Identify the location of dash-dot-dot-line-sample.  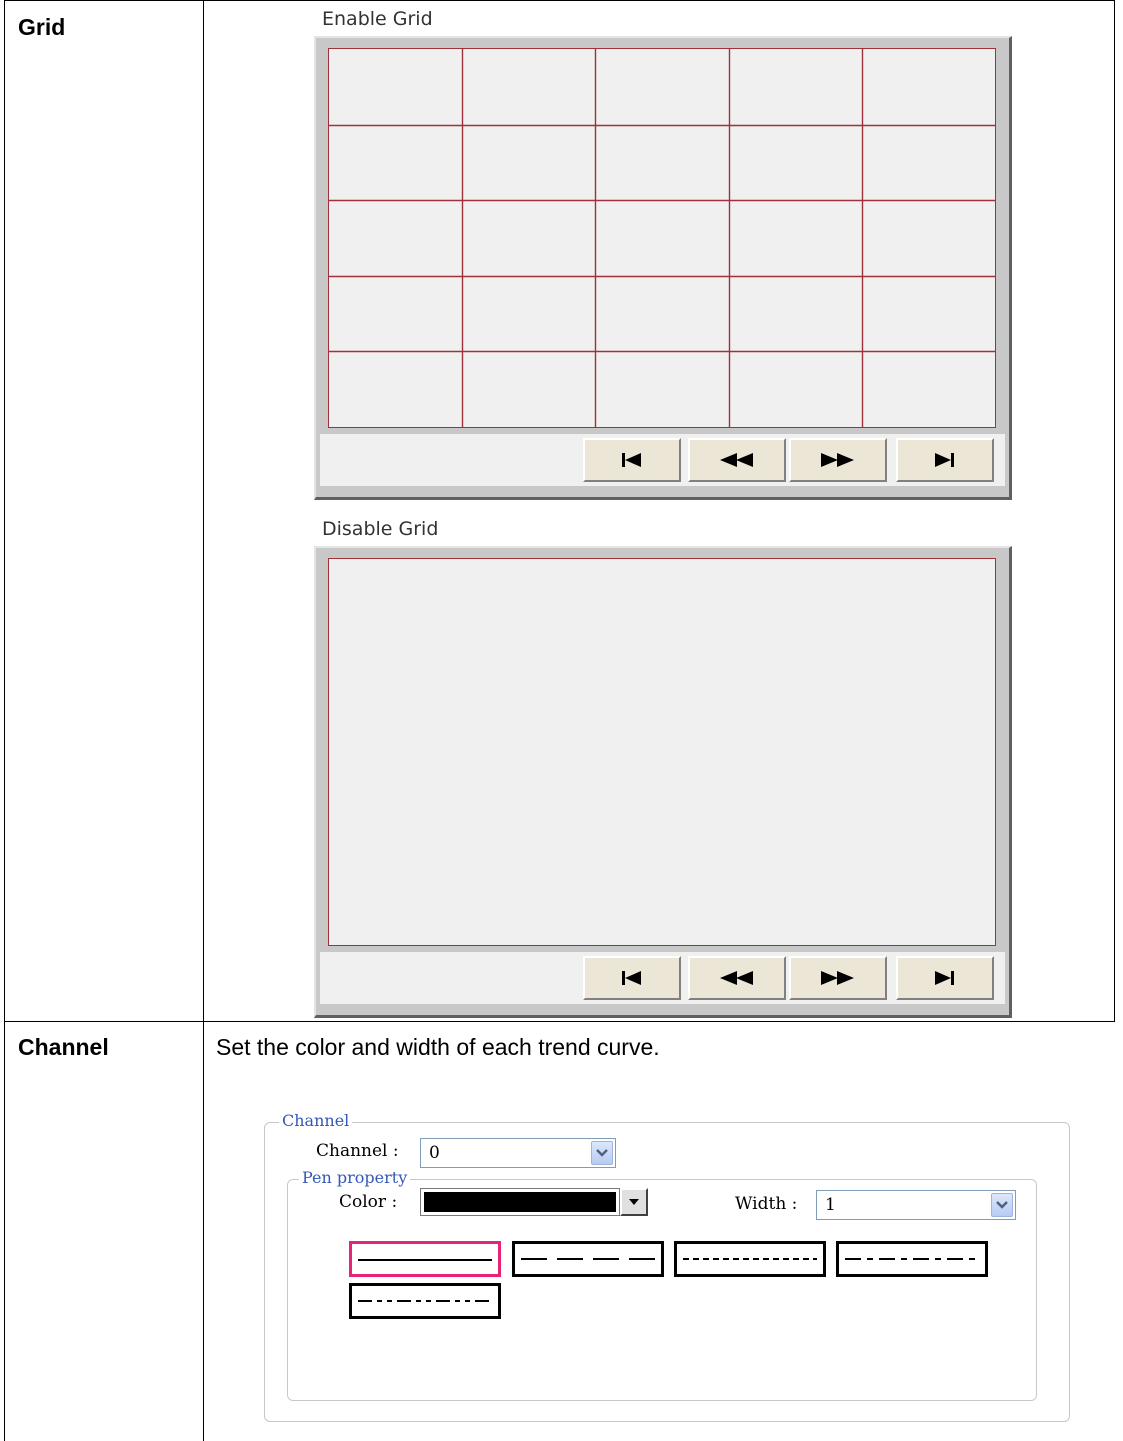
(425, 1301).